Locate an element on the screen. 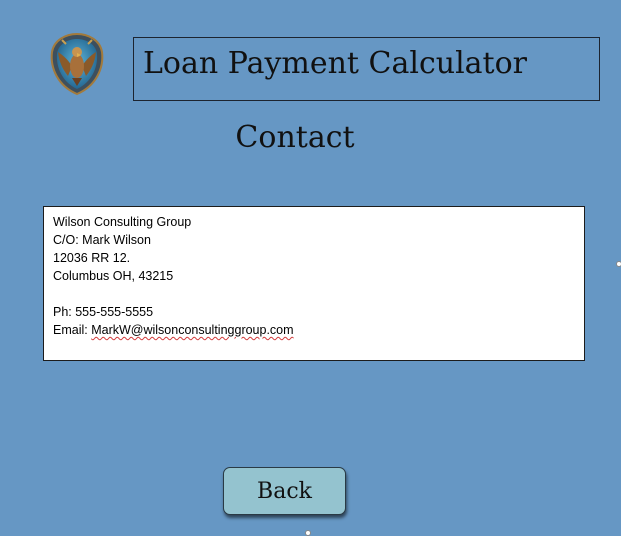 This screenshot has width=621, height=536. email-value: MarkW@wilsonconsultinggroup.com is located at coordinates (192, 330).